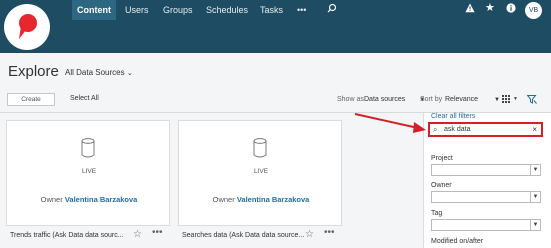 This screenshot has width=551, height=248. Describe the element at coordinates (486, 170) in the screenshot. I see `project-select: ▼` at that location.